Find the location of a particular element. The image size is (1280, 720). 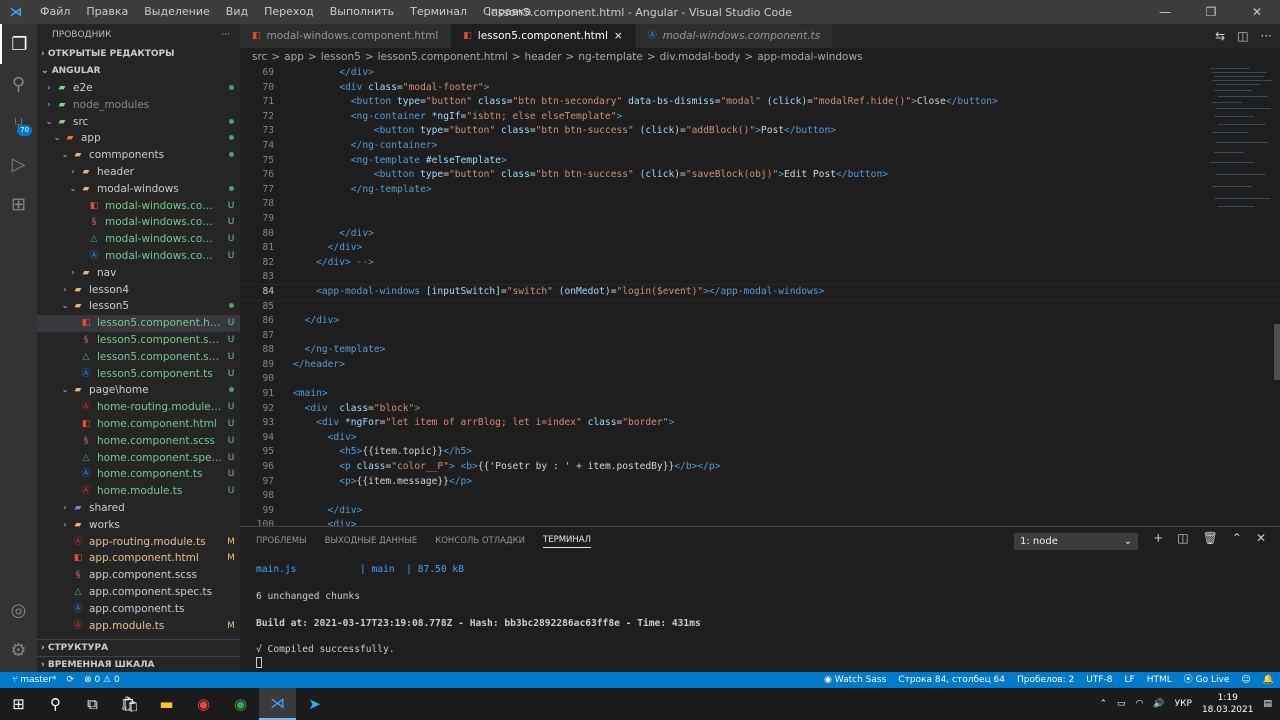

folder-item: › ▰ e2e is located at coordinates (138, 88).